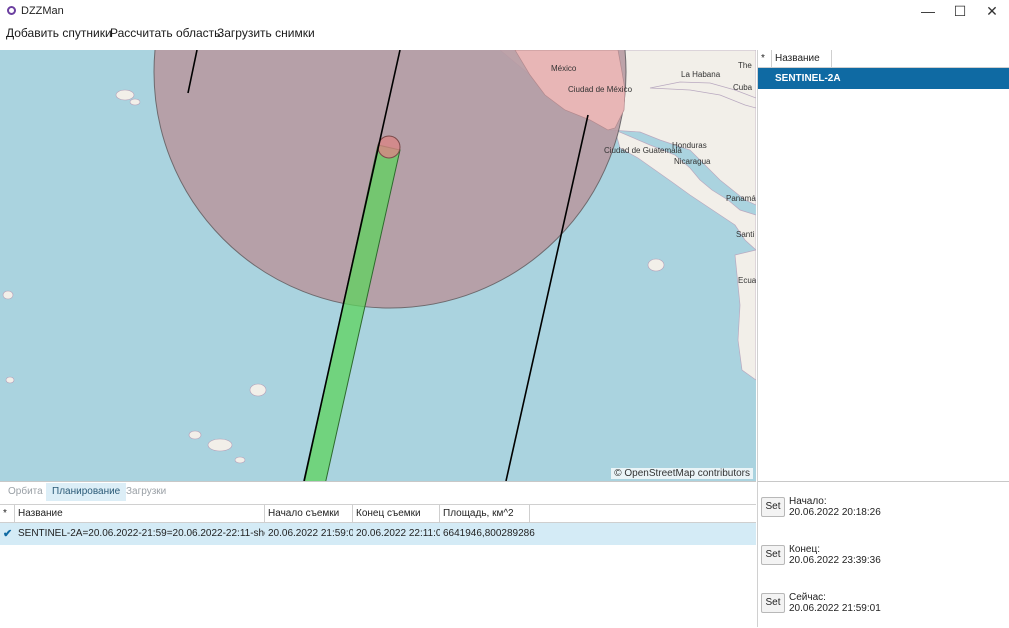 The height and width of the screenshot is (628, 1009). I want to click on col-end: Конец съемки, so click(396, 513).